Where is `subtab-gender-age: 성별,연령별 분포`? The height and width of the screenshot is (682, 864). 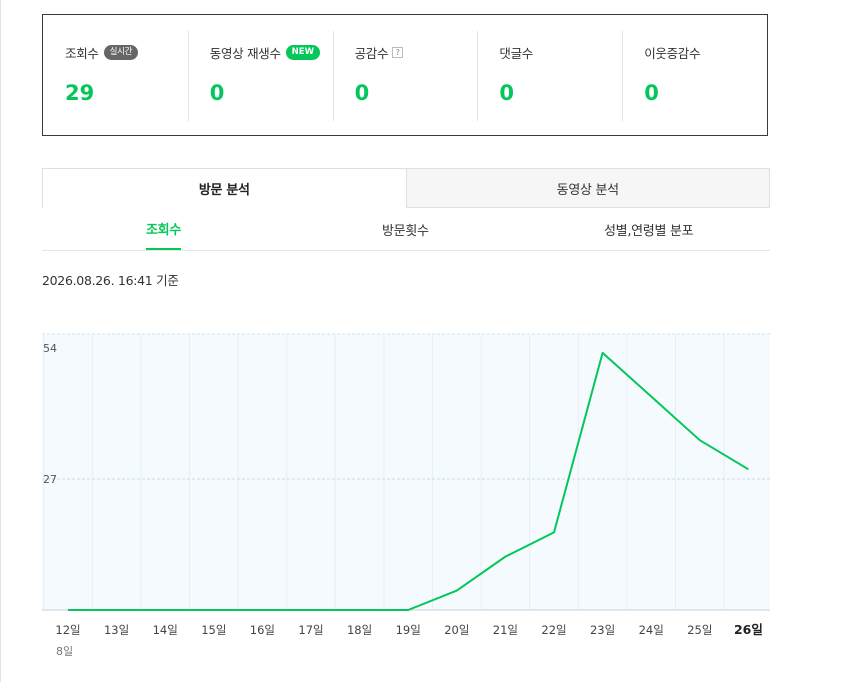 subtab-gender-age: 성별,연령별 분포 is located at coordinates (649, 229).